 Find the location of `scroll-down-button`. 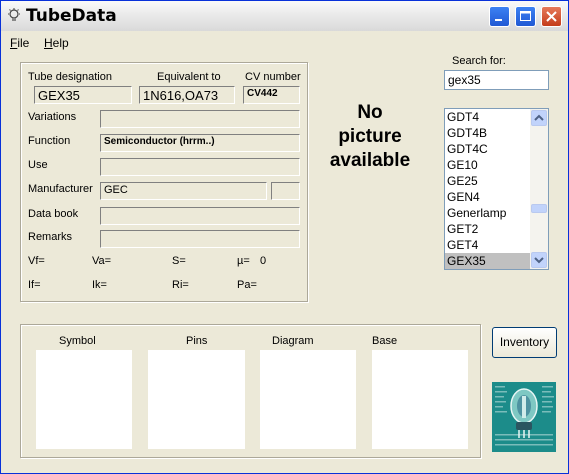

scroll-down-button is located at coordinates (539, 260).